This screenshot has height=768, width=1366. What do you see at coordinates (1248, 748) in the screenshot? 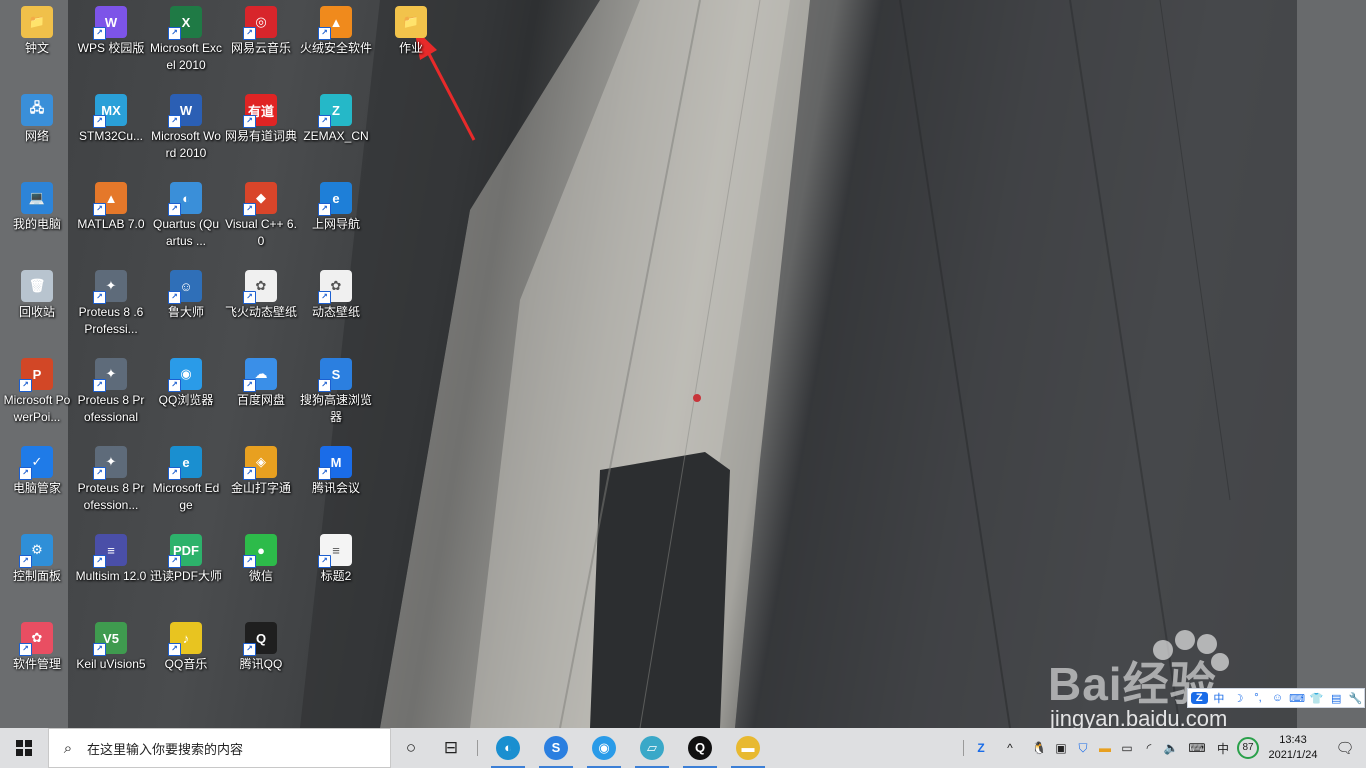
I see `battery-percent-badge: 87` at bounding box center [1248, 748].